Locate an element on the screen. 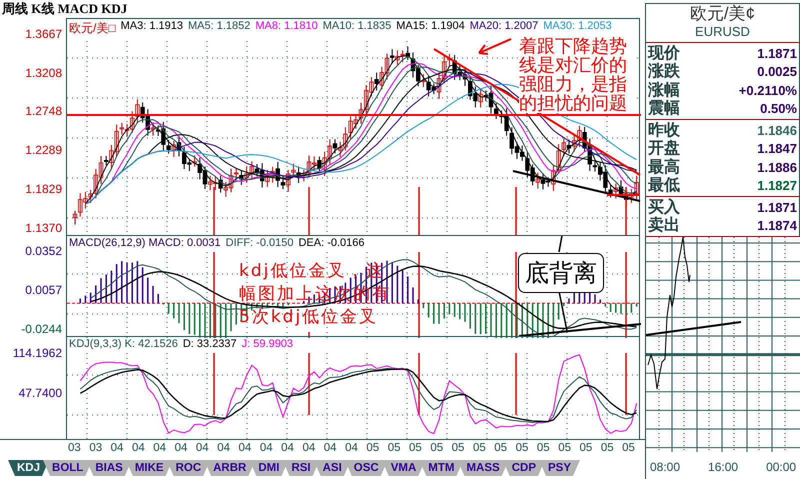 The height and width of the screenshot is (479, 800). axis-label: 114.1962 is located at coordinates (37, 353).